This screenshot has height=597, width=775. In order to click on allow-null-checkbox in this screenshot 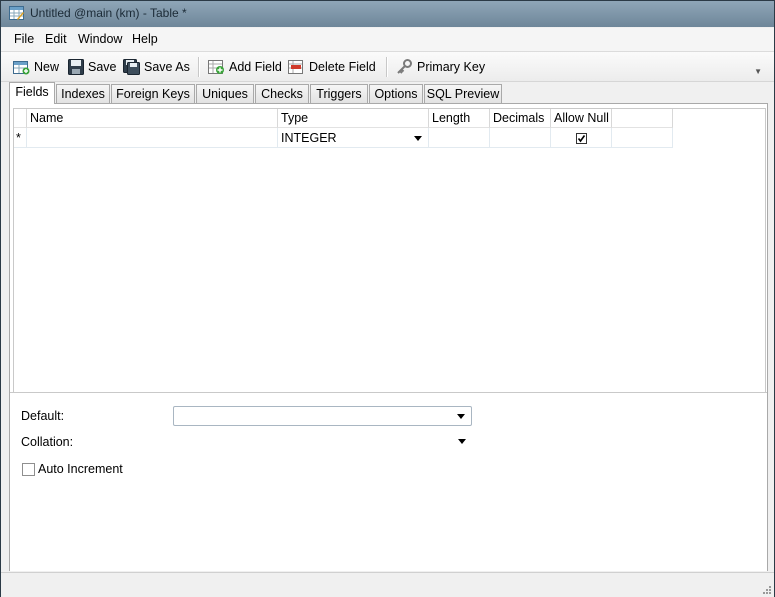, I will do `click(581, 138)`.